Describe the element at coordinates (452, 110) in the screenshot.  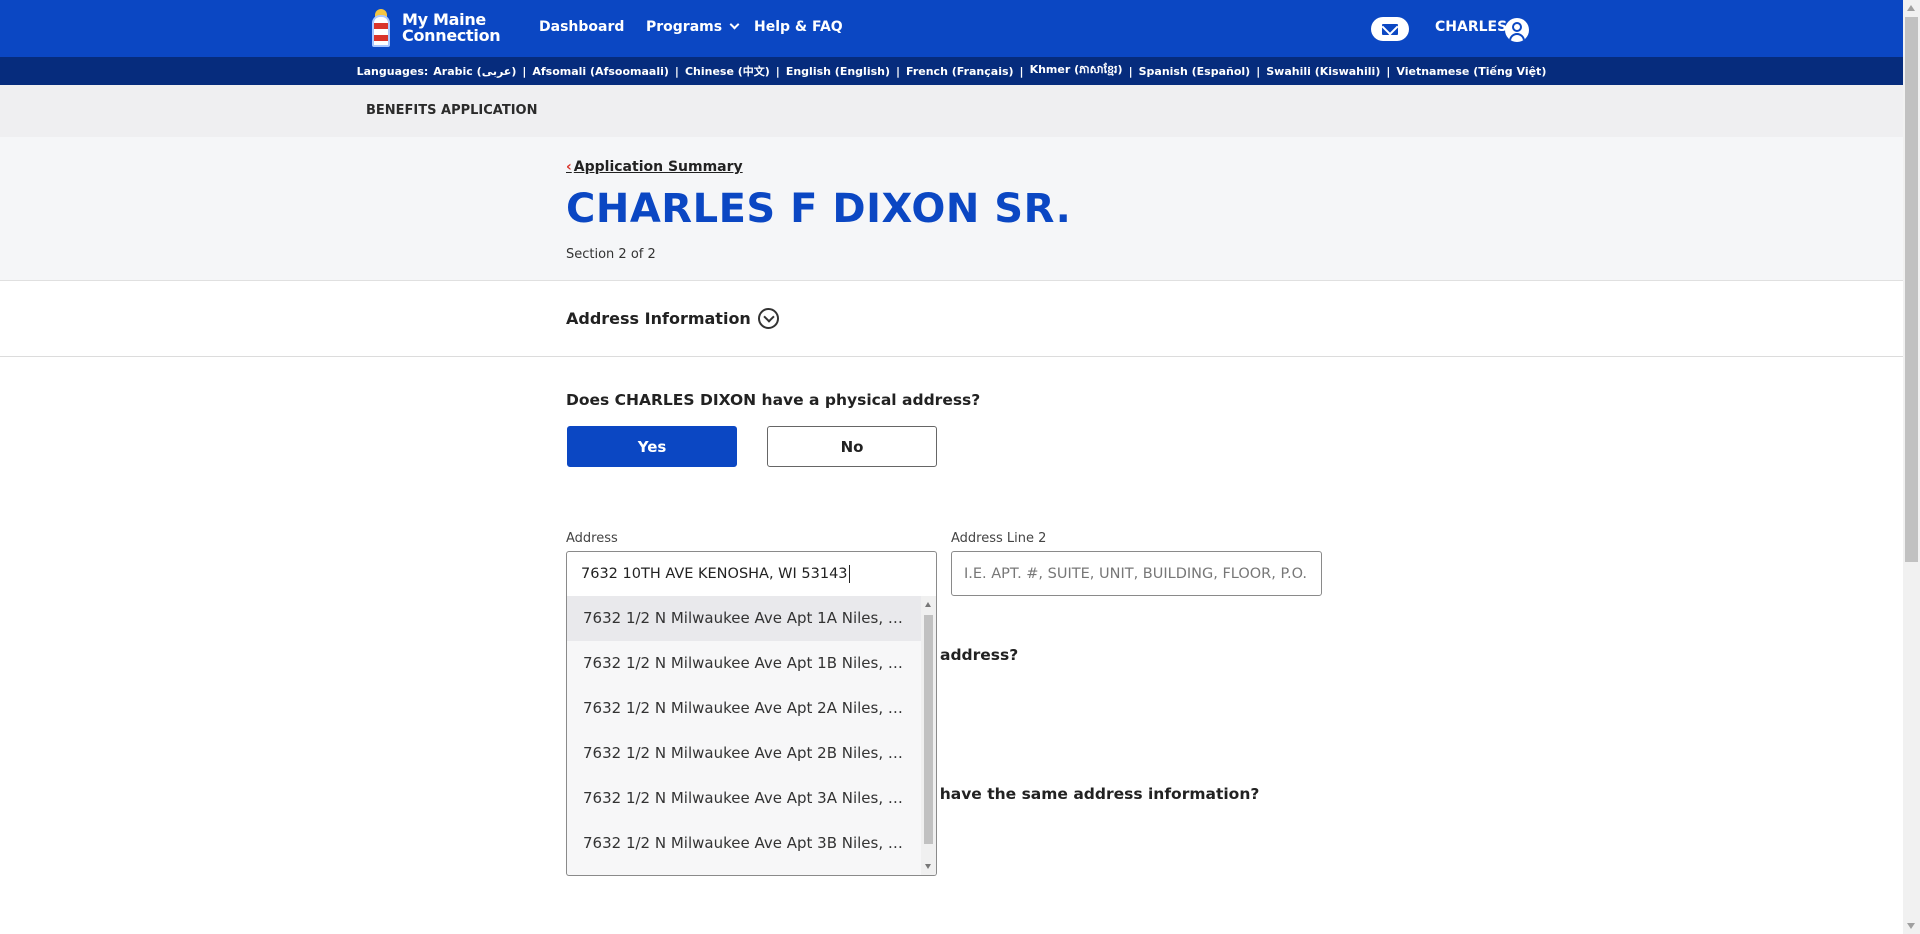
I see `benefits-application-label: BENEFITS APPLICATION` at that location.